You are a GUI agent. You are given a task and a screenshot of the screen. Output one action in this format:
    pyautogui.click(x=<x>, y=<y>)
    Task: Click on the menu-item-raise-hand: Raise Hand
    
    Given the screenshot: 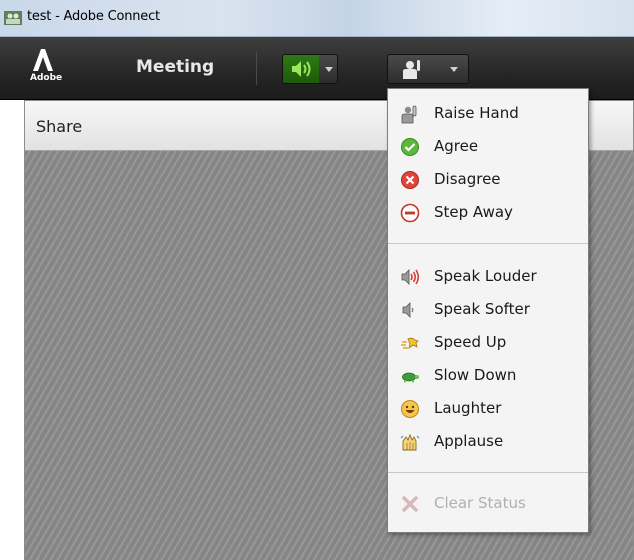 What is the action you would take?
    pyautogui.click(x=488, y=114)
    